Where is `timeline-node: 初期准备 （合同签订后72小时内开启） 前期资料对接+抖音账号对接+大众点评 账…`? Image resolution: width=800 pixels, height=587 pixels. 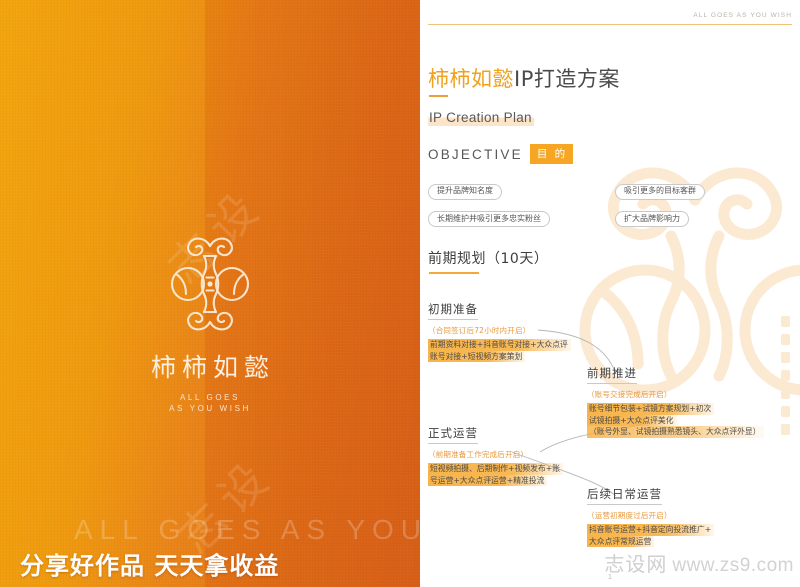
timeline-node: 初期准备 （合同签订后72小时内开启） 前期资料对接+抖音账号对接+大众点评 账… is located at coordinates (499, 331).